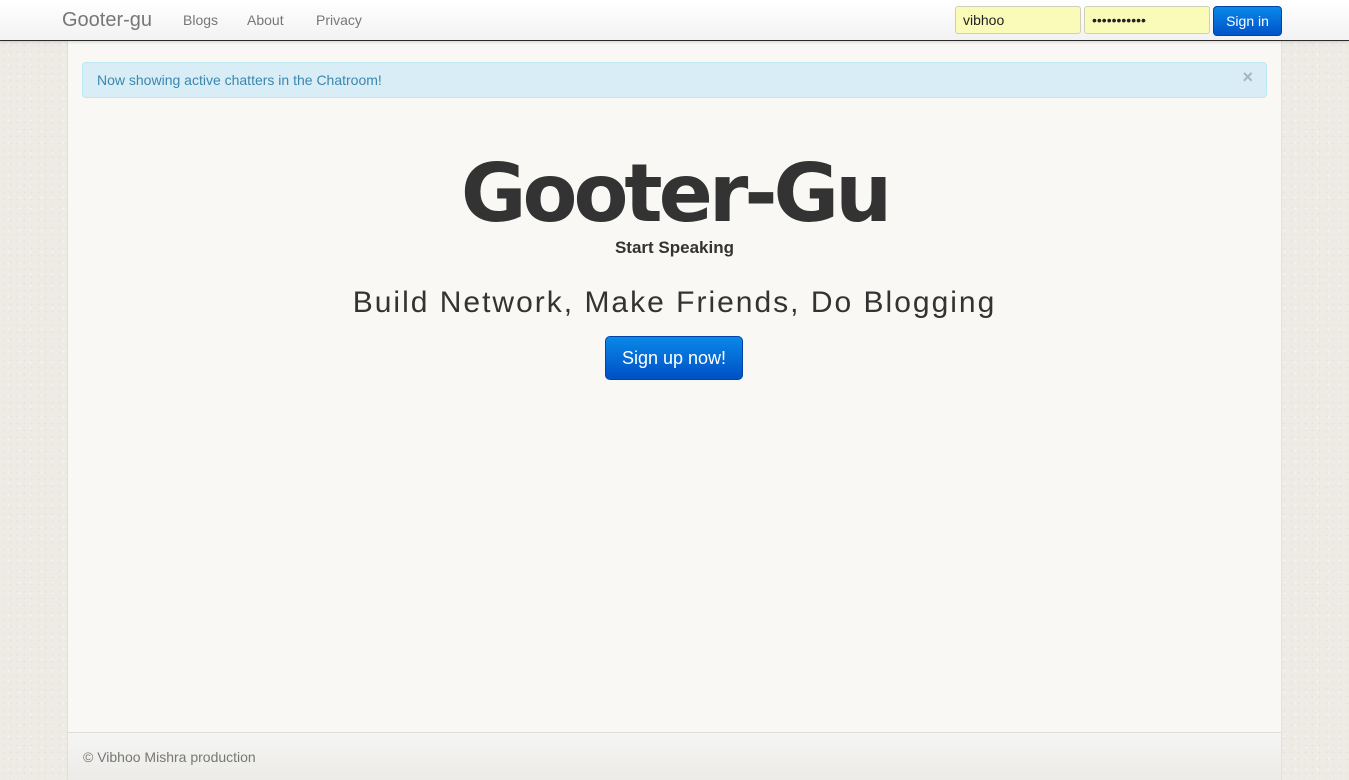 Image resolution: width=1349 pixels, height=780 pixels. What do you see at coordinates (1147, 20) in the screenshot?
I see `password-input` at bounding box center [1147, 20].